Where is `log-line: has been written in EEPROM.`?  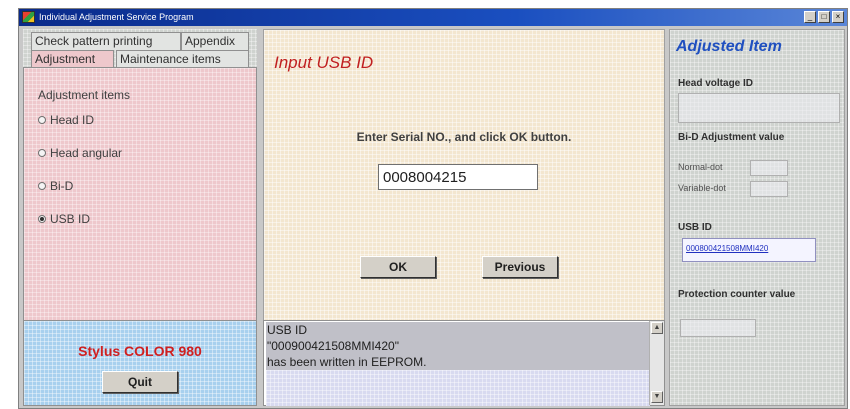 log-line: has been written in EEPROM. is located at coordinates (458, 362).